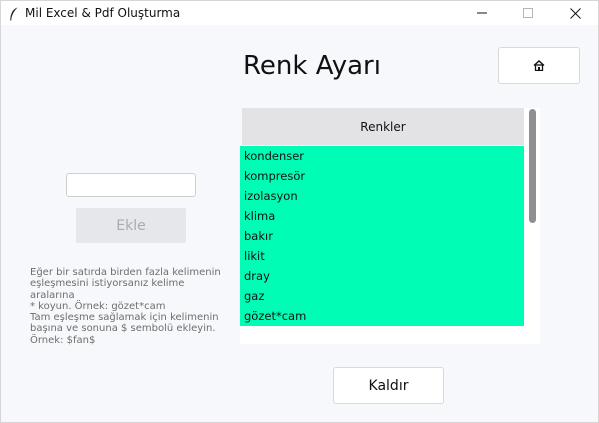 The width and height of the screenshot is (599, 423). What do you see at coordinates (383, 126) in the screenshot?
I see `list-header: Renkler` at bounding box center [383, 126].